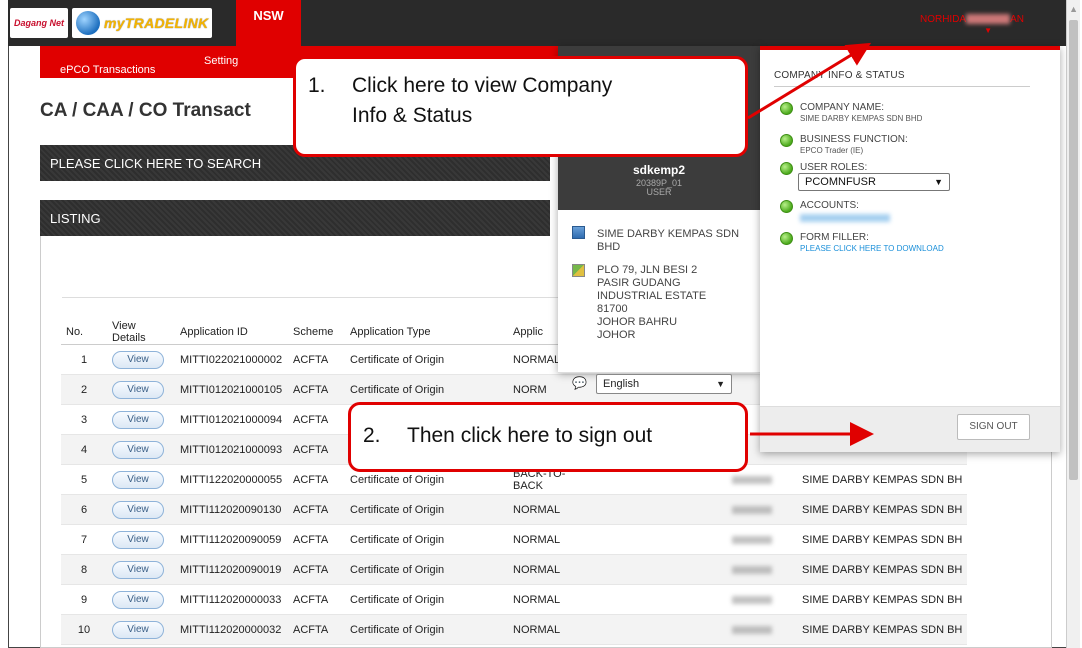 Image resolution: width=1082 pixels, height=648 pixels. What do you see at coordinates (902, 86) in the screenshot?
I see `info-divider` at bounding box center [902, 86].